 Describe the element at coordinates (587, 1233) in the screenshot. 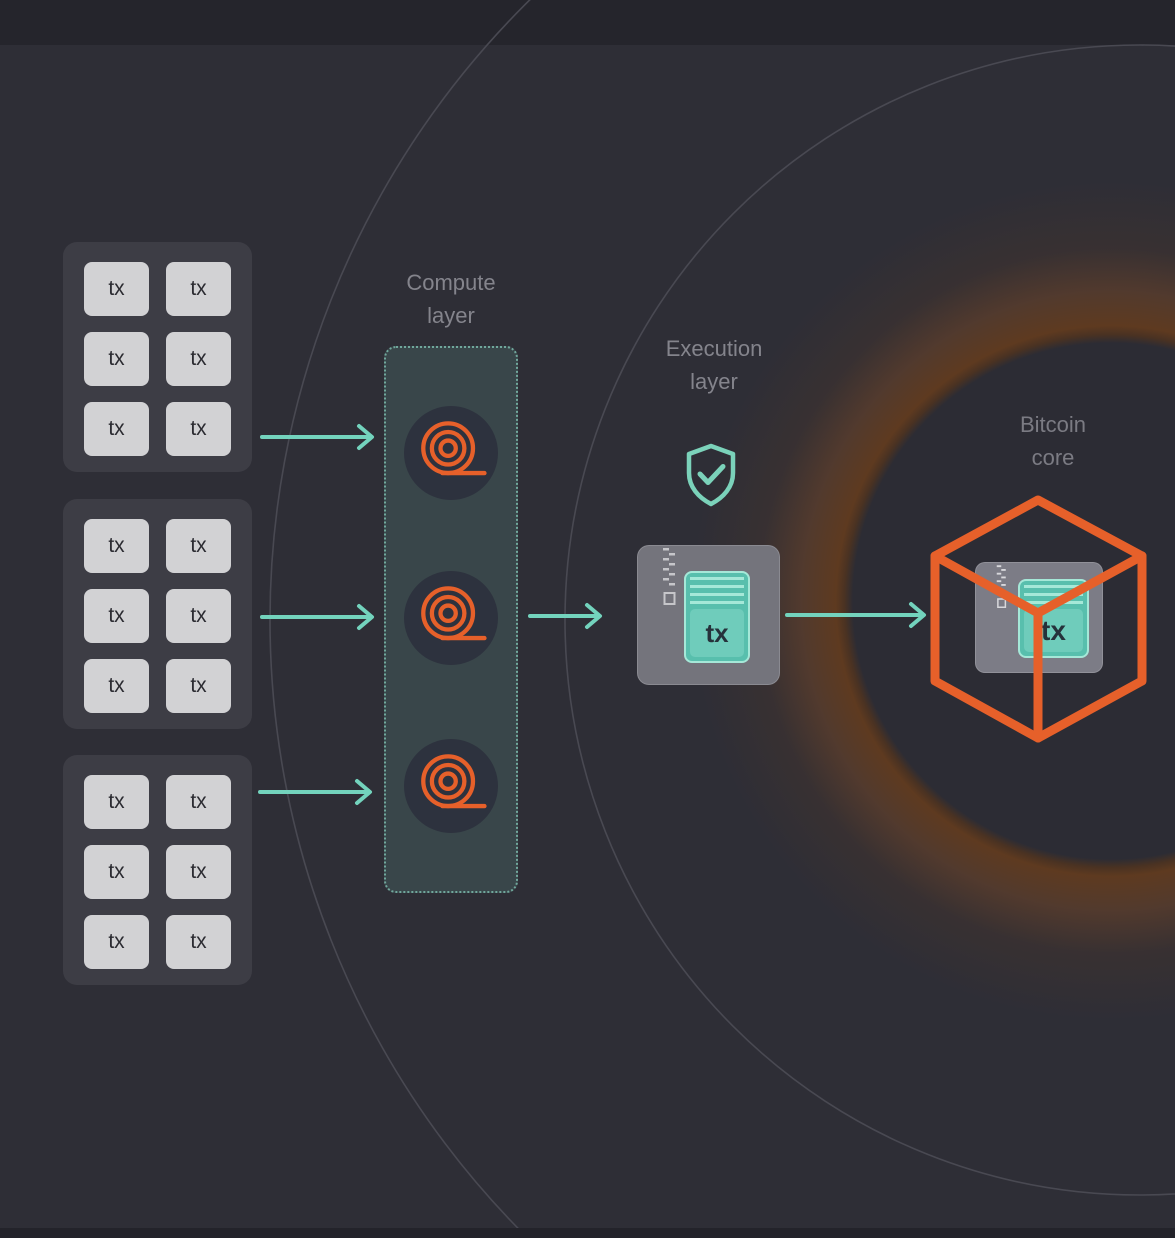

I see `bottom-edge-strip` at that location.